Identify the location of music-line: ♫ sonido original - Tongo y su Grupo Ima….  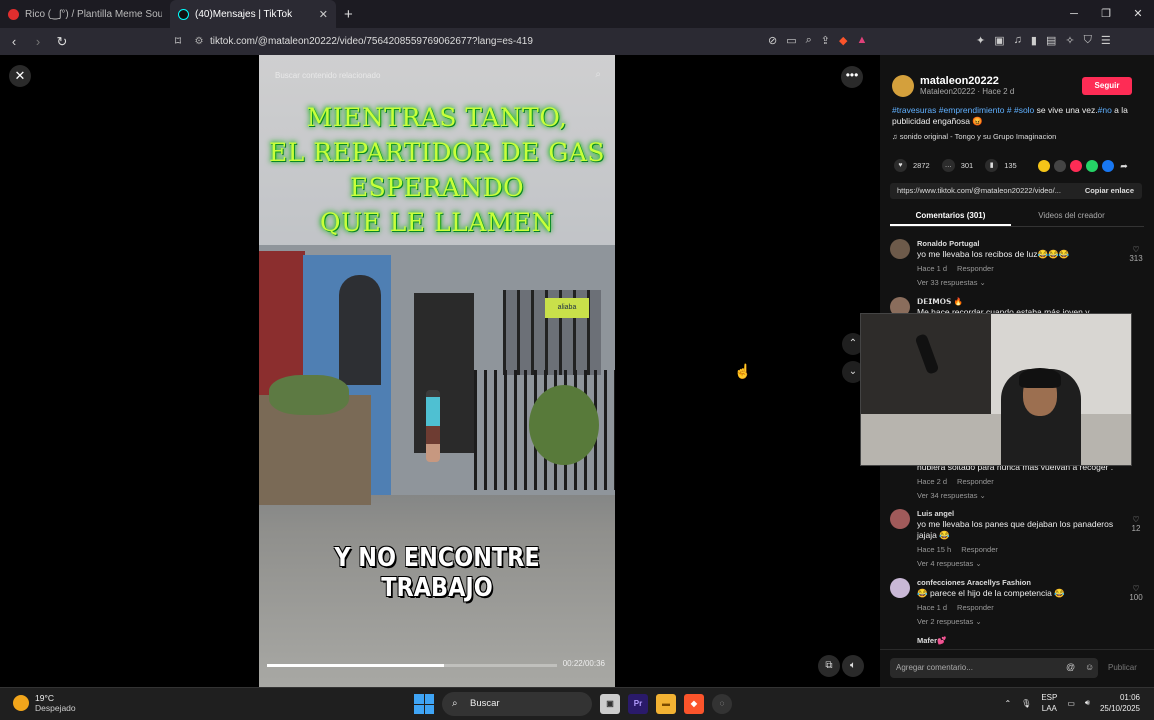
(974, 136).